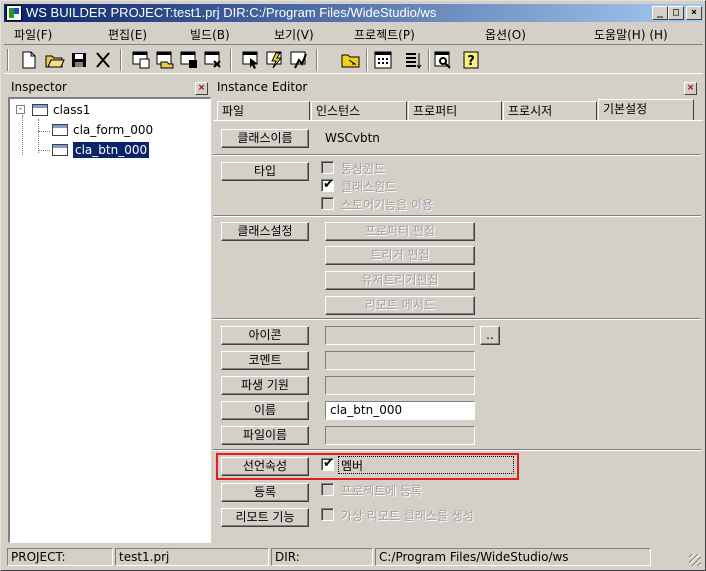 This screenshot has width=706, height=571. Describe the element at coordinates (351, 60) in the screenshot. I see `folder-open-icon` at that location.